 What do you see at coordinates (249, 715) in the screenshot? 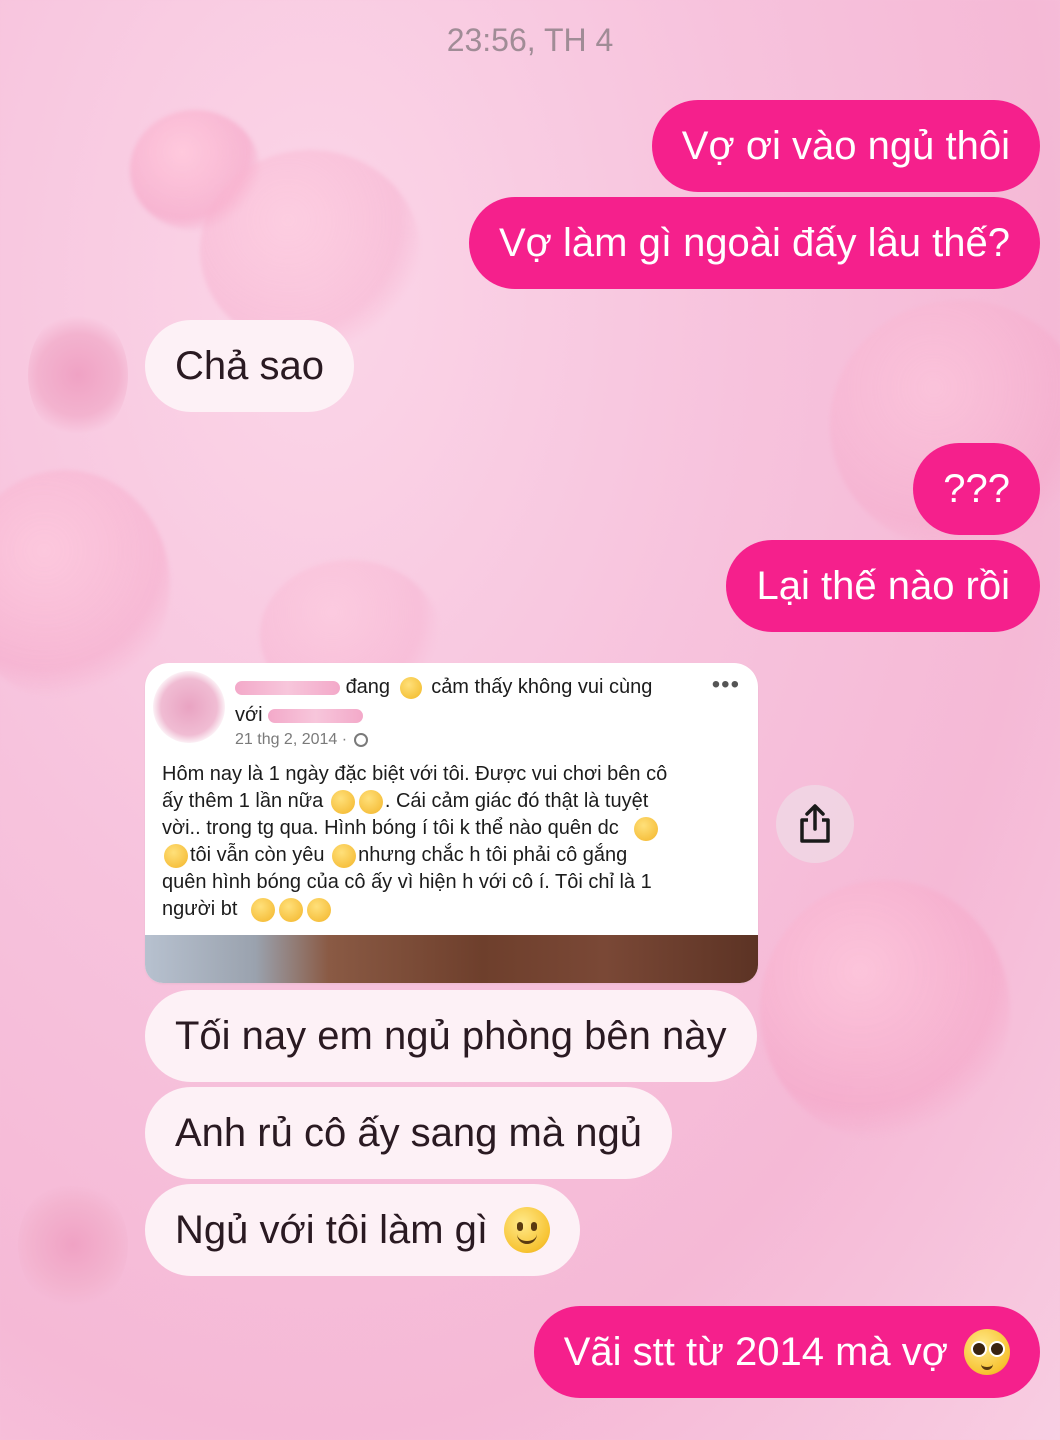
I see `post-with-prefix: với` at bounding box center [249, 715].